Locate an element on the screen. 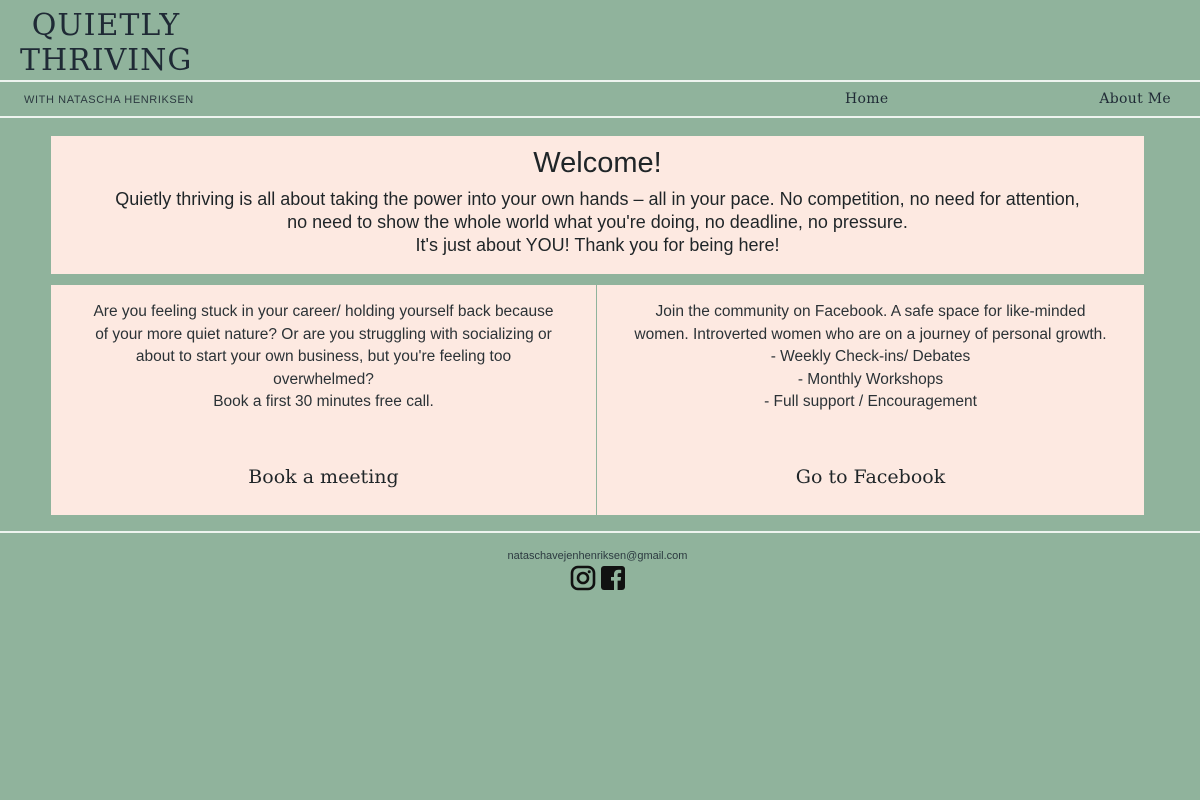 This screenshot has height=800, width=1200. header-divider-bottom is located at coordinates (600, 117).